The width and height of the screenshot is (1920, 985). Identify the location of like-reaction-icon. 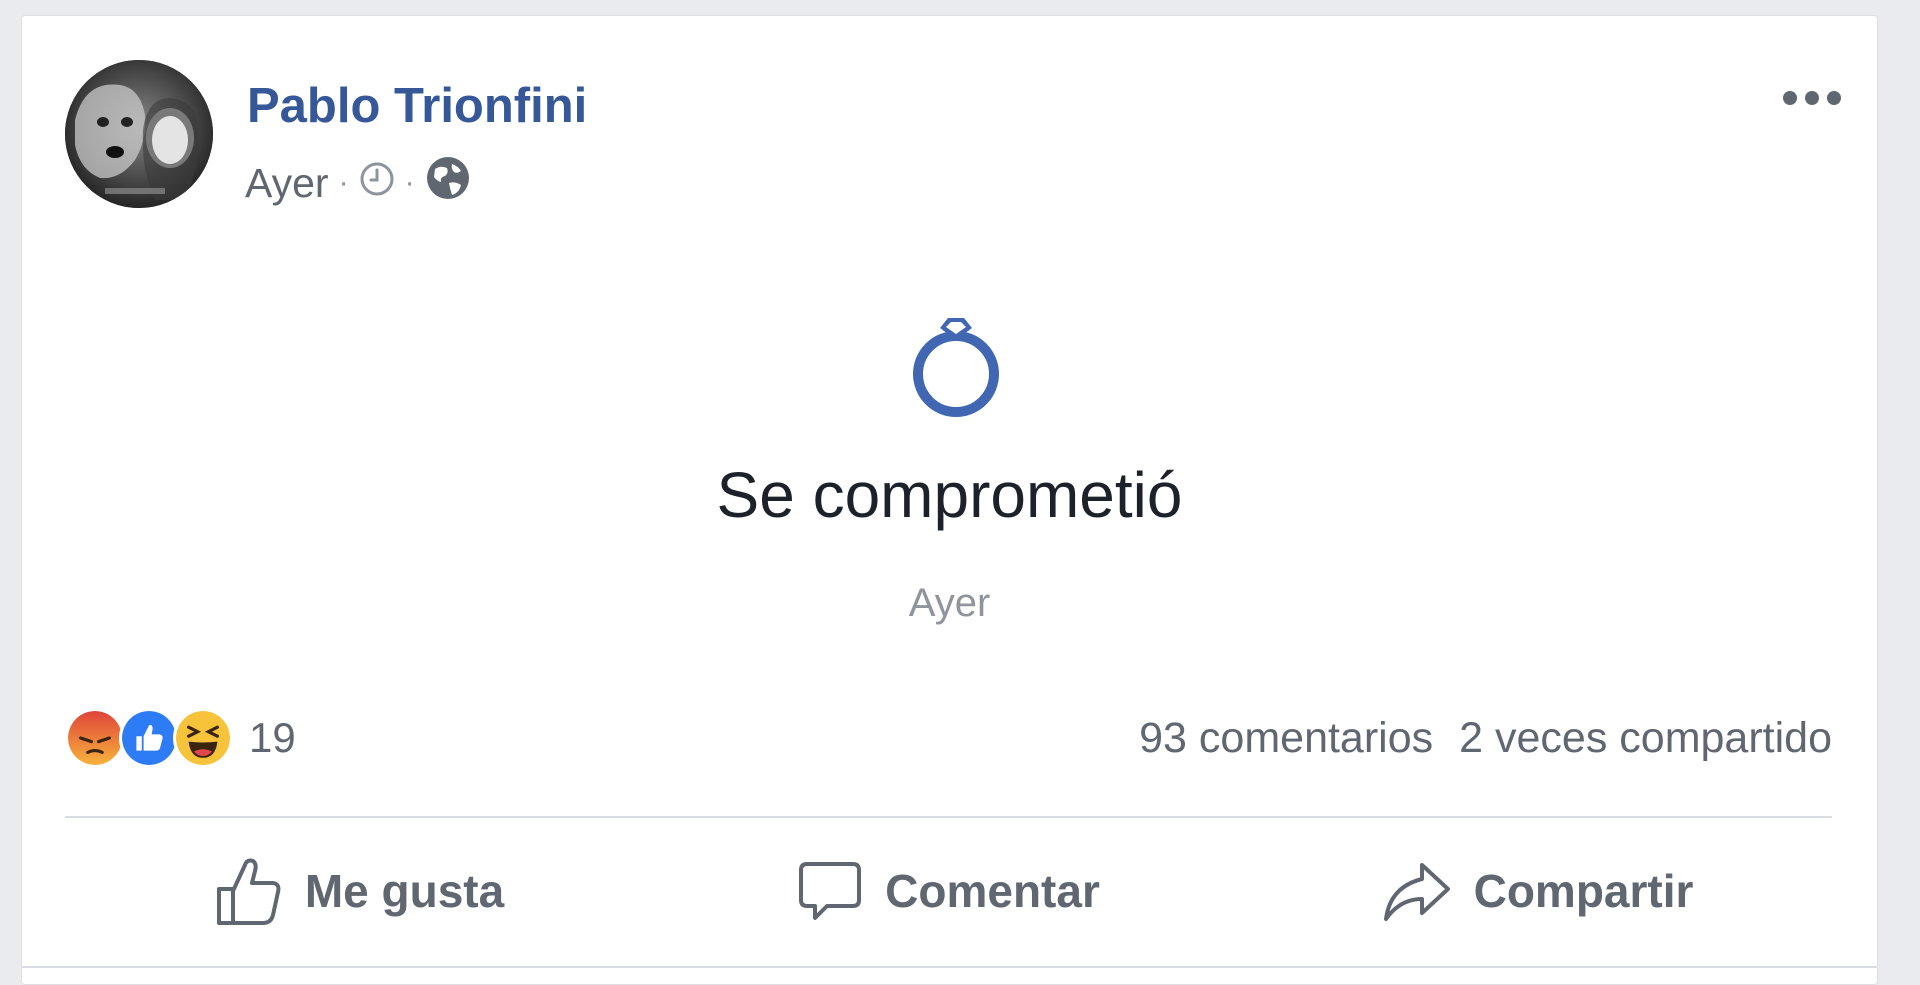
(149, 738).